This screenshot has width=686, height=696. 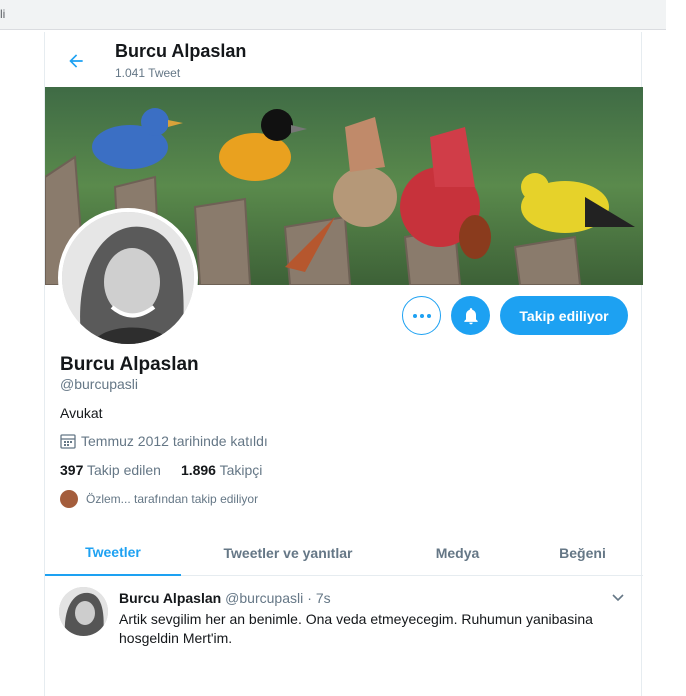 What do you see at coordinates (83, 611) in the screenshot?
I see `tweet-avatar` at bounding box center [83, 611].